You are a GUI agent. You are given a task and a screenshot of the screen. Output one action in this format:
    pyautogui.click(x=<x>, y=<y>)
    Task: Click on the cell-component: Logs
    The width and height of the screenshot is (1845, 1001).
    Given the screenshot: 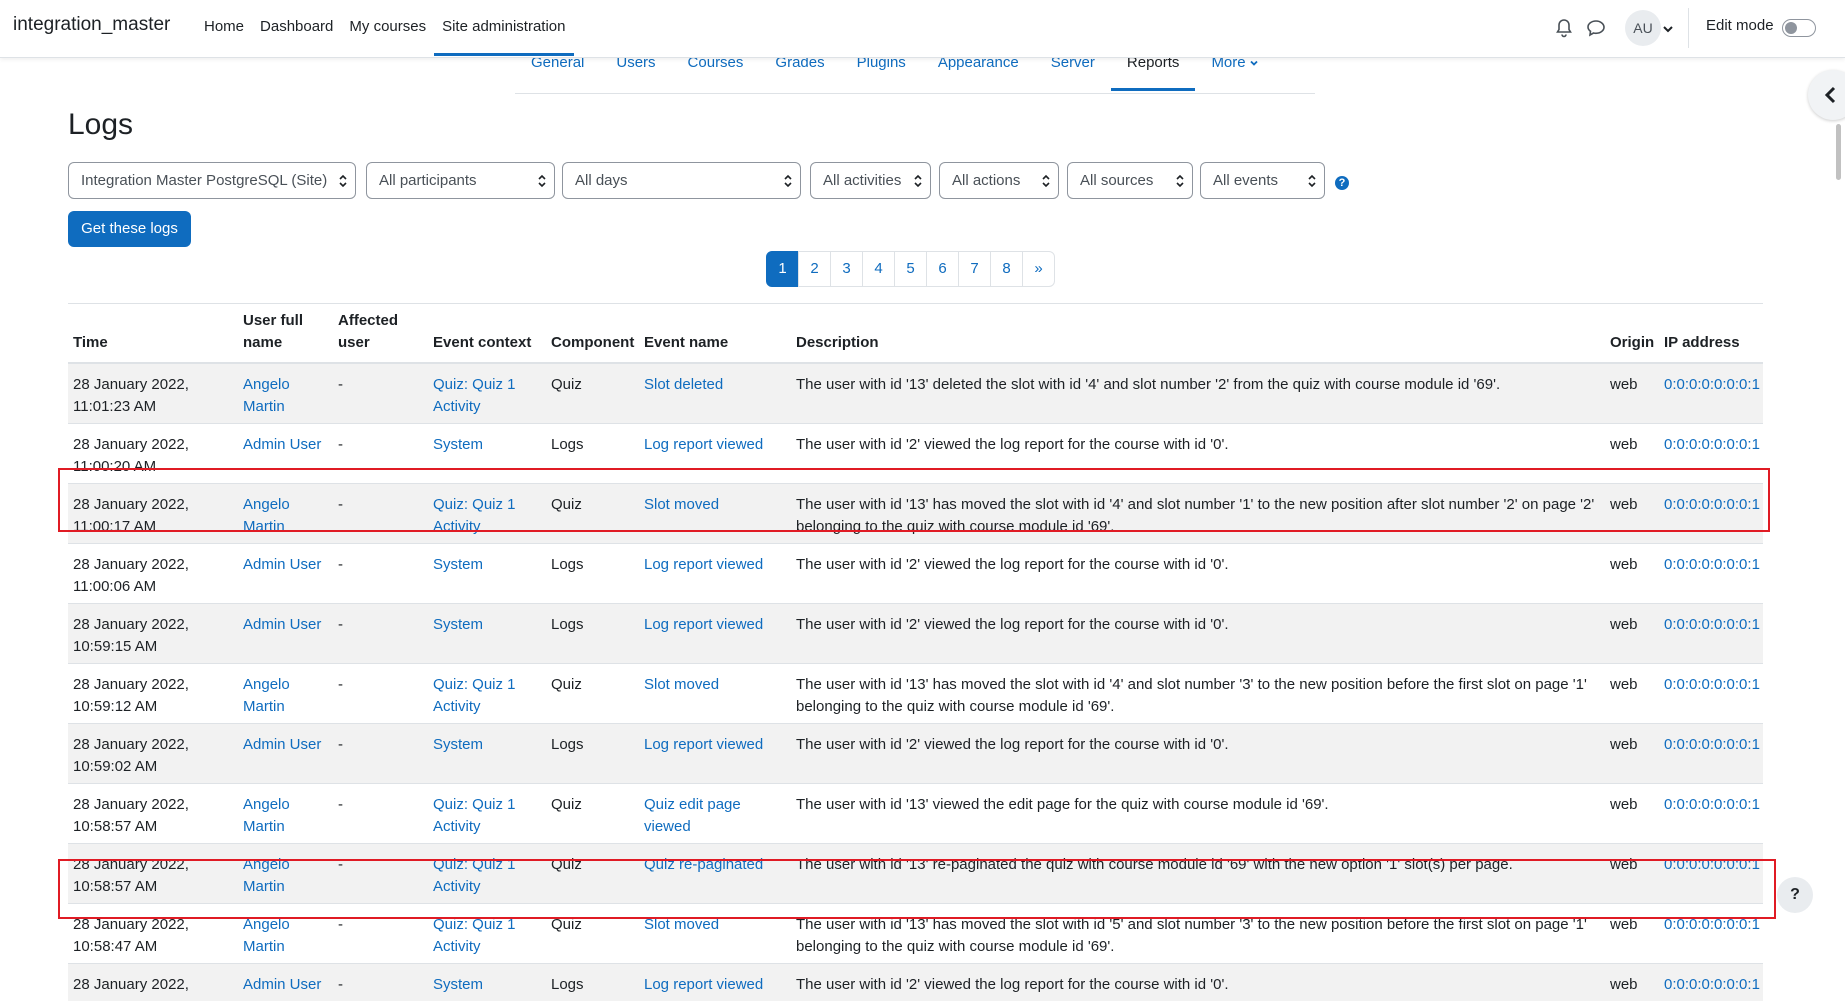 What is the action you would take?
    pyautogui.click(x=592, y=454)
    